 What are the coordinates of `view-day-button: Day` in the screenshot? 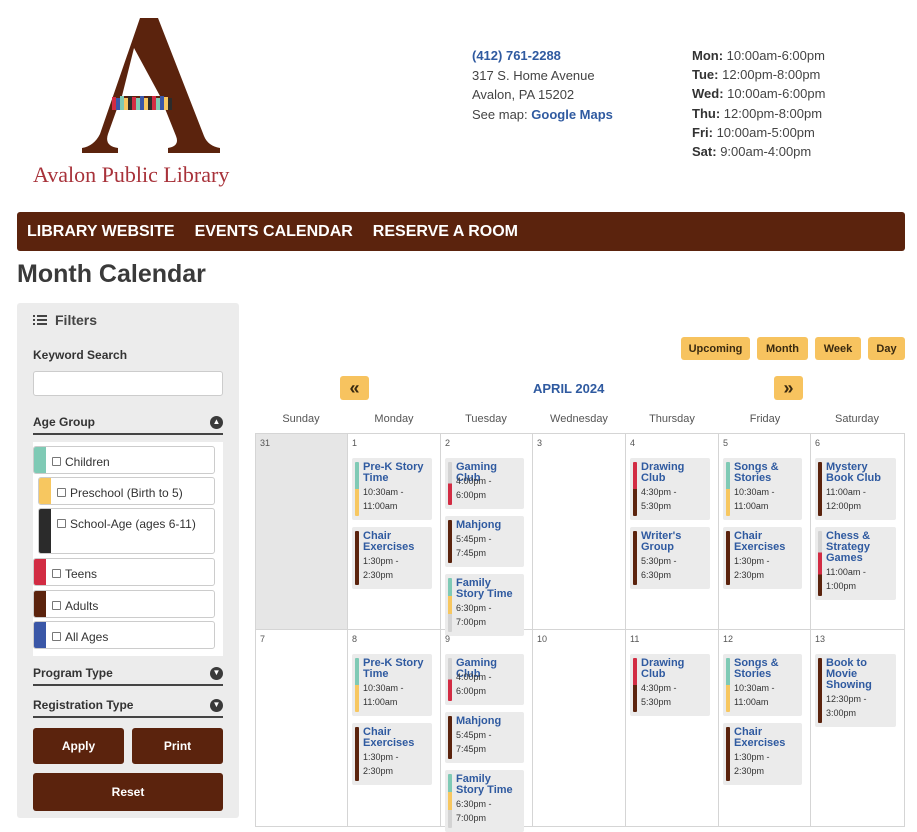 It's located at (886, 348).